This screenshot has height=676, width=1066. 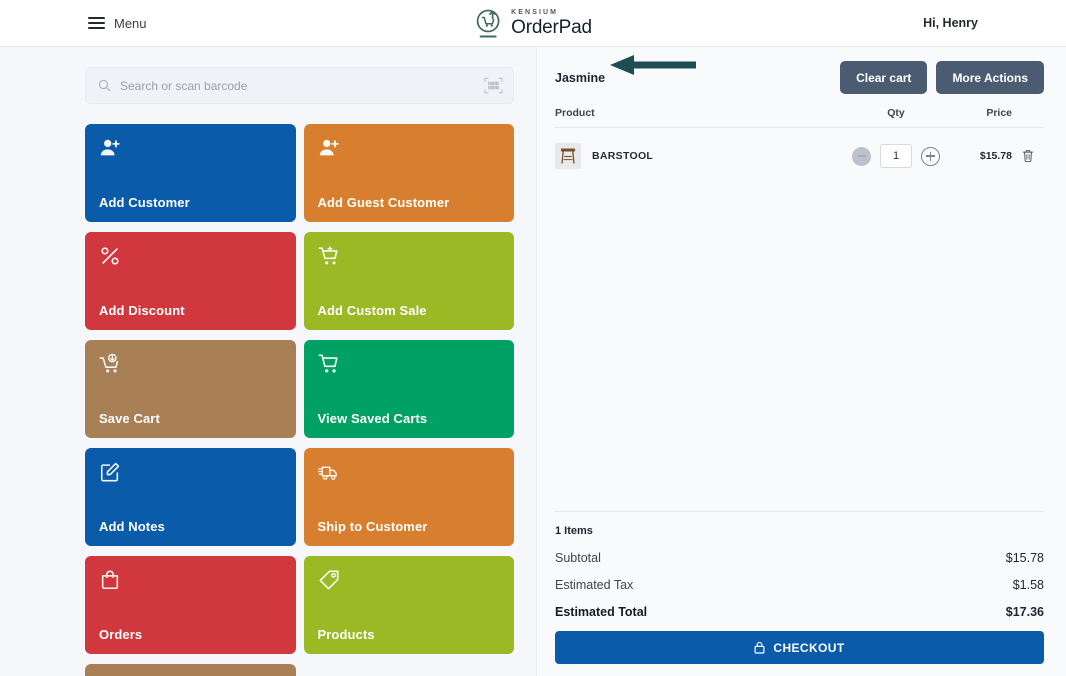 I want to click on orderpad-logo-icon, so click(x=488, y=23).